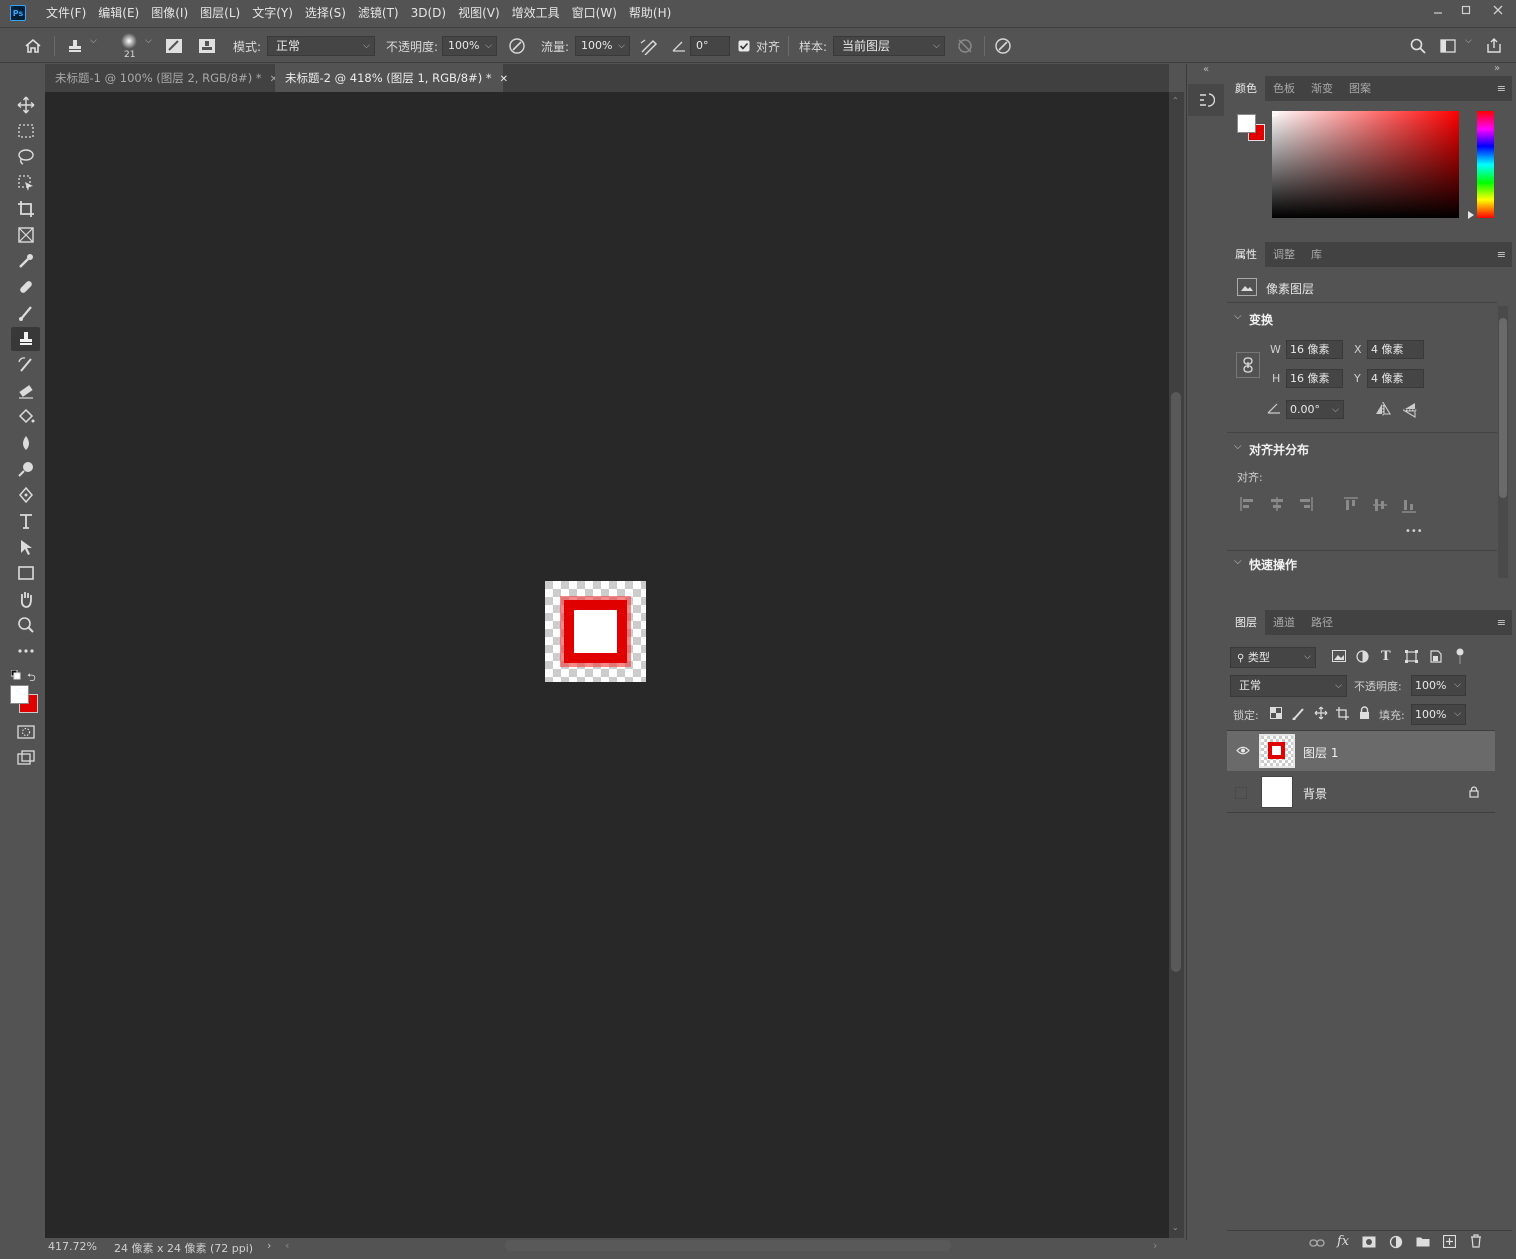 This screenshot has height=1259, width=1516. What do you see at coordinates (1342, 713) in the screenshot?
I see `lock-artboard-icon` at bounding box center [1342, 713].